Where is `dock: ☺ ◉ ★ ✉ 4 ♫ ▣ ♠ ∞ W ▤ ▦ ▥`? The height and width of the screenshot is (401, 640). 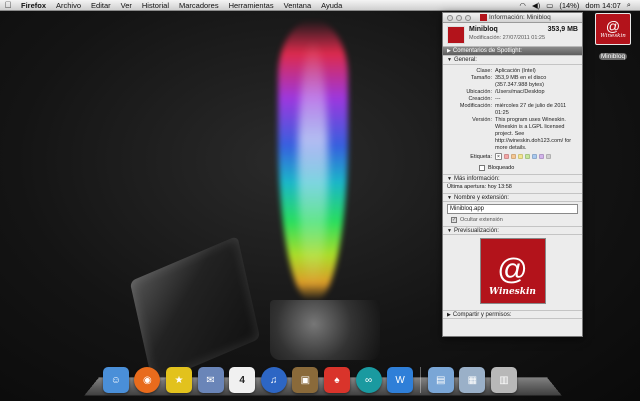
dock: ☺ ◉ ★ ✉ 4 ♫ ▣ ♠ ∞ W ▤ ▦ ▥ is located at coordinates (310, 376).